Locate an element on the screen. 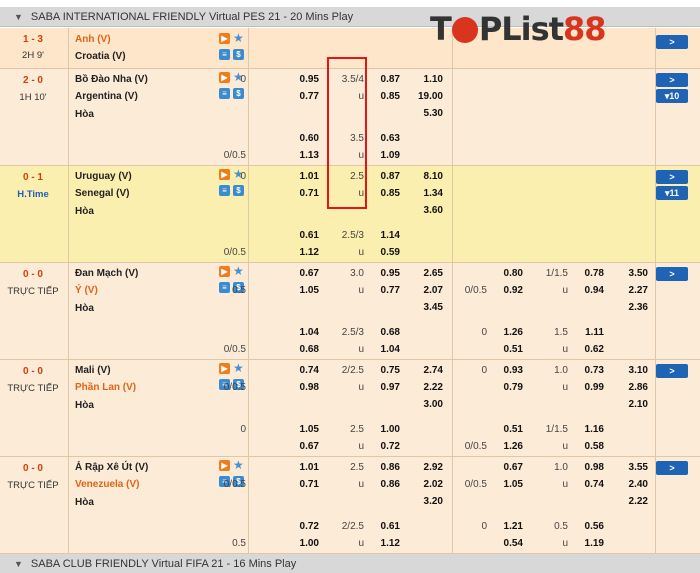 This screenshot has width=700, height=573. odds-value: 2.07 is located at coordinates (433, 290).